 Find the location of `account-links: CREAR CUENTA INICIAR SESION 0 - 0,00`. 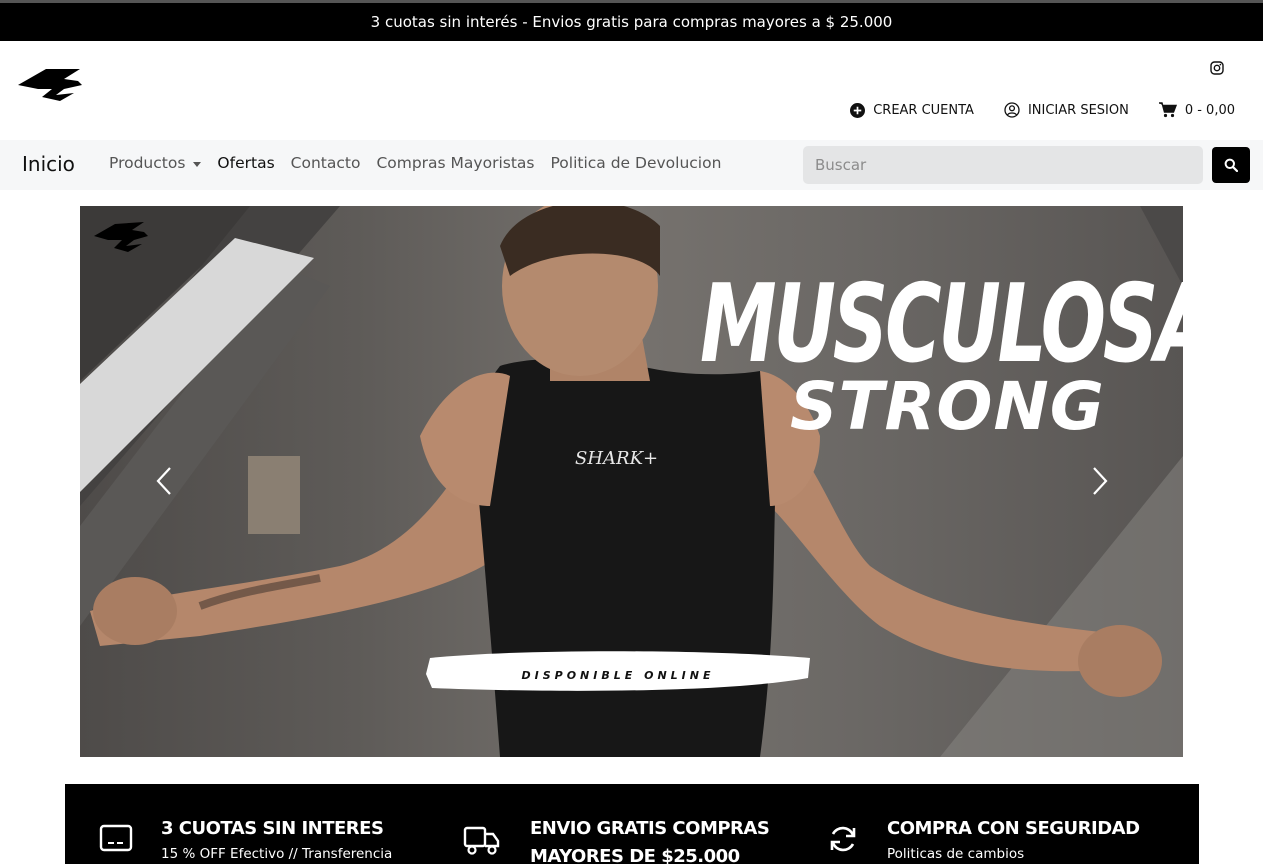

account-links: CREAR CUENTA INICIAR SESION 0 - 0,00 is located at coordinates (1042, 110).